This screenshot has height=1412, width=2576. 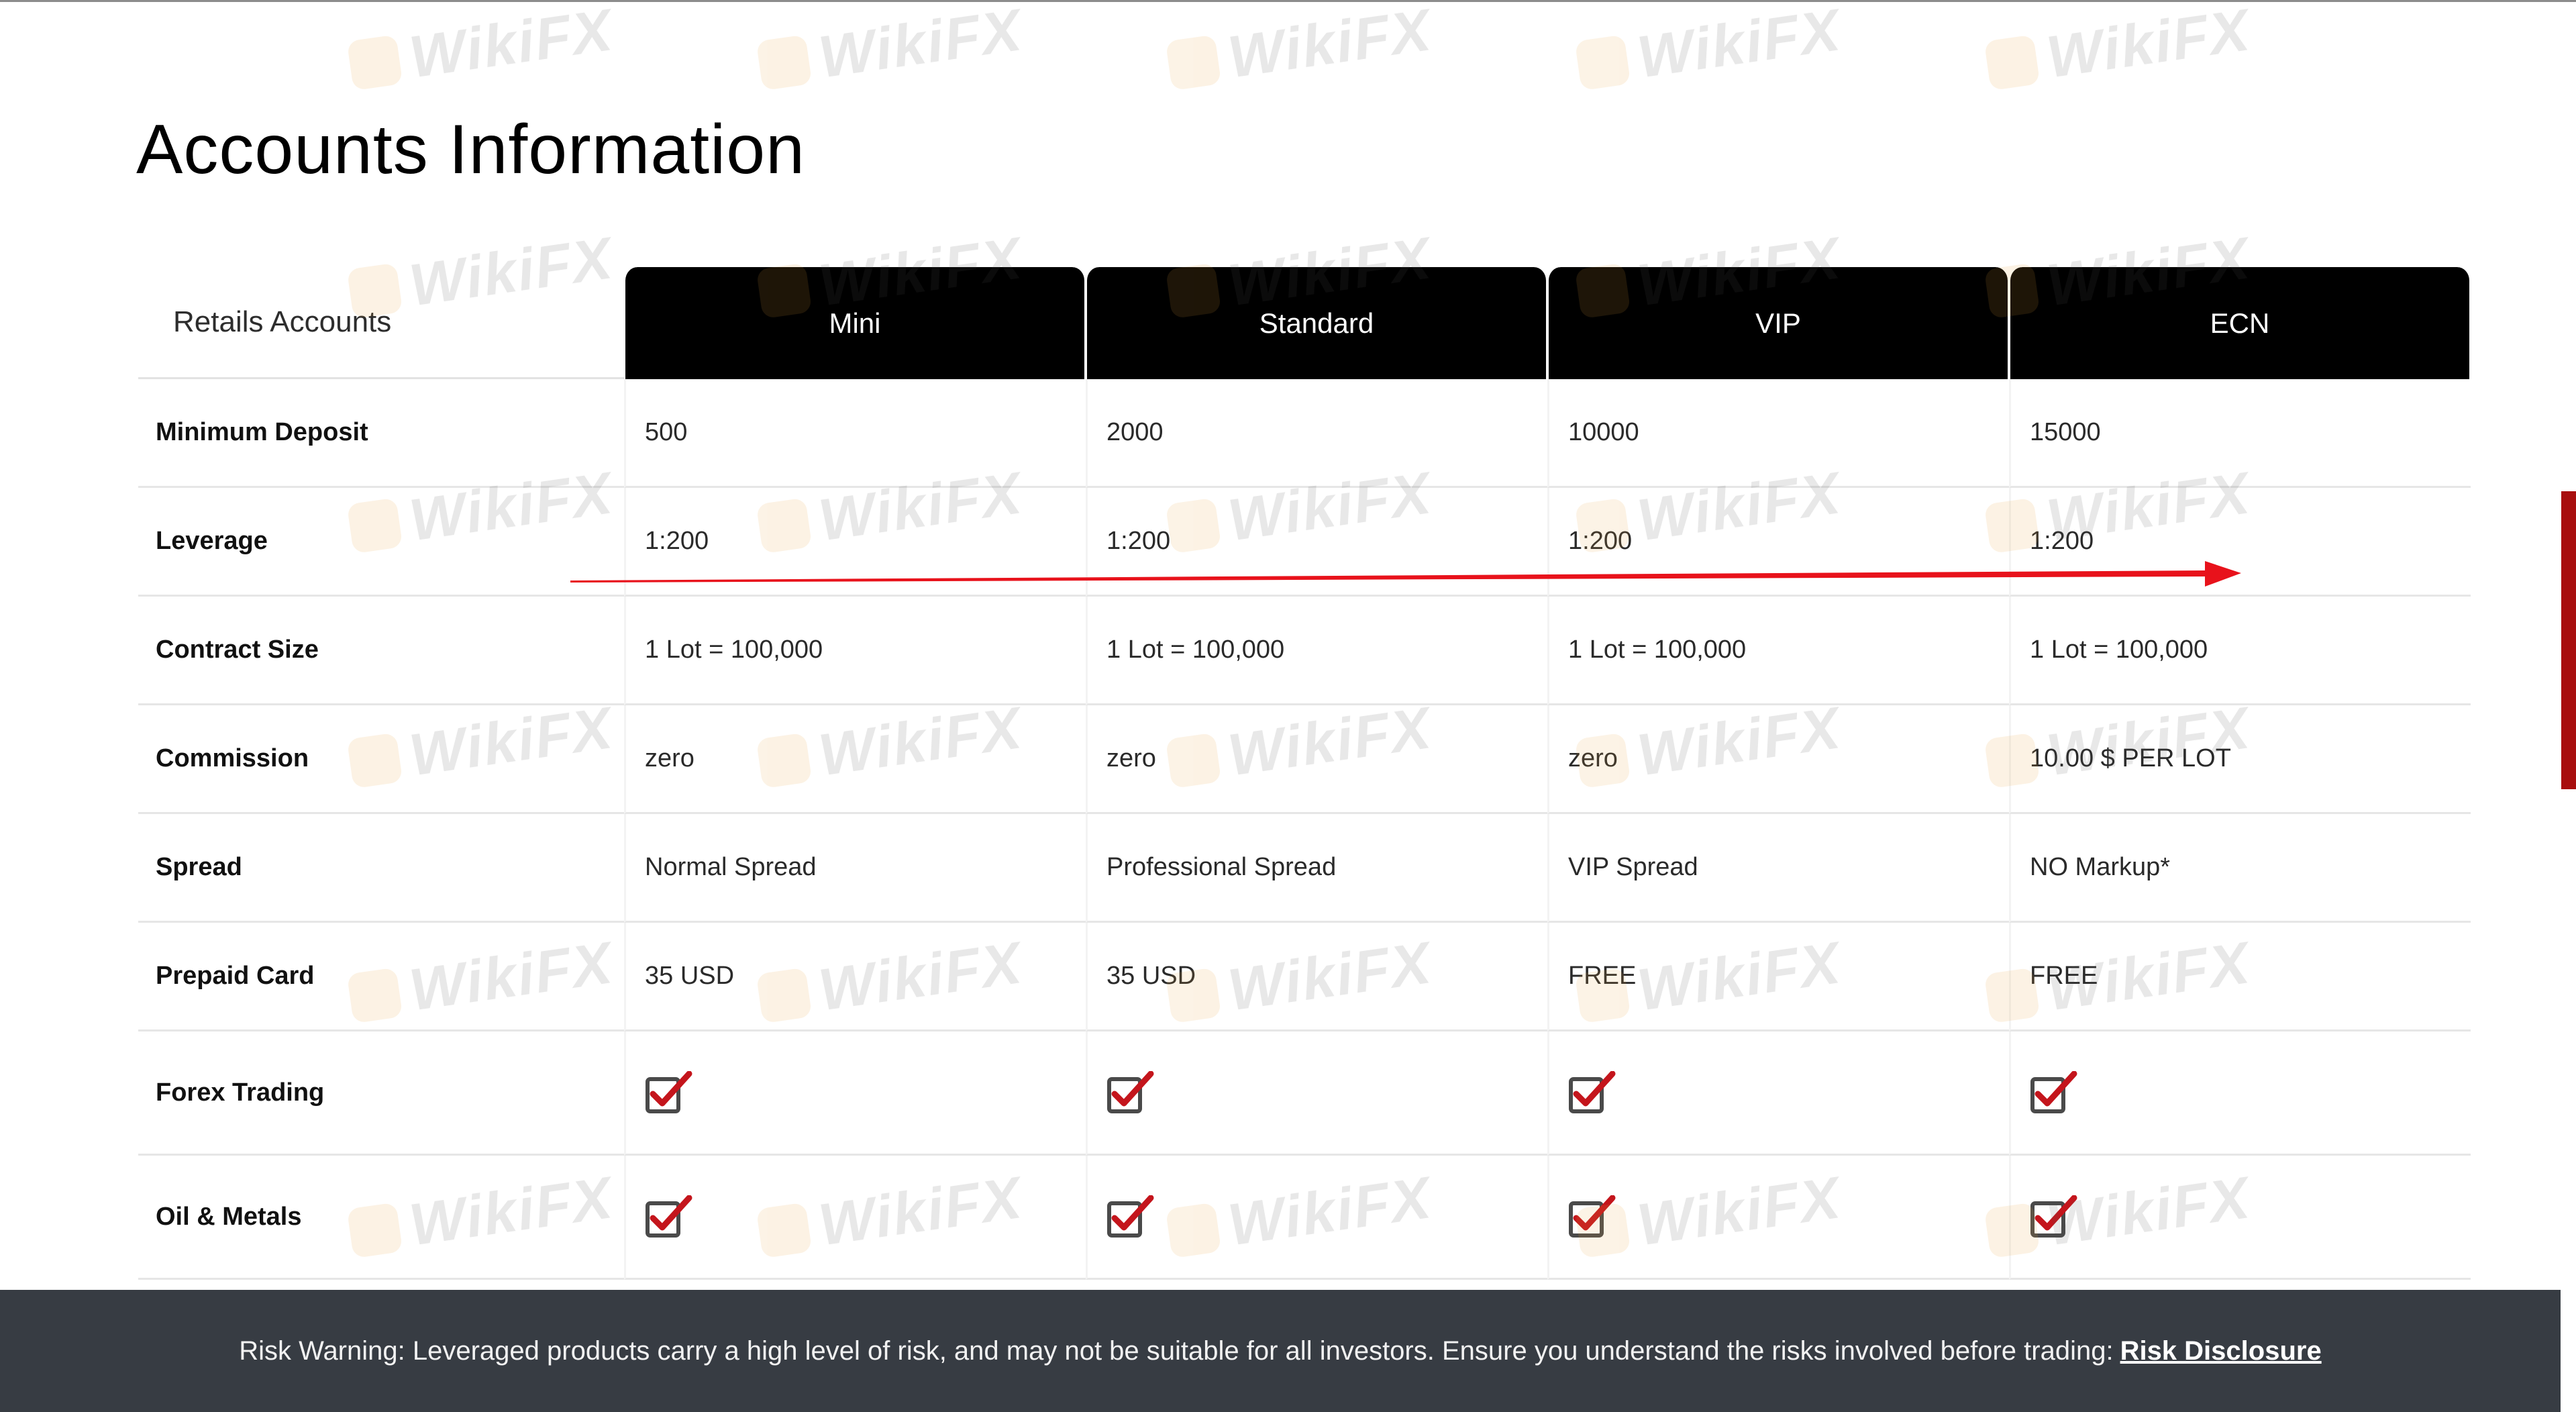 I want to click on row-oil-metals: Oil & Metals, so click(x=1304, y=1218).